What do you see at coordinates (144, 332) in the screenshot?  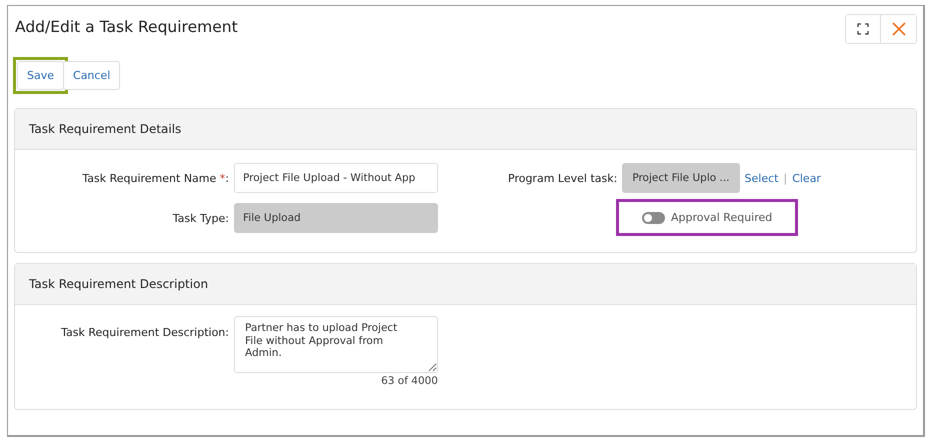 I see `field-label: Task Requirement Description:` at bounding box center [144, 332].